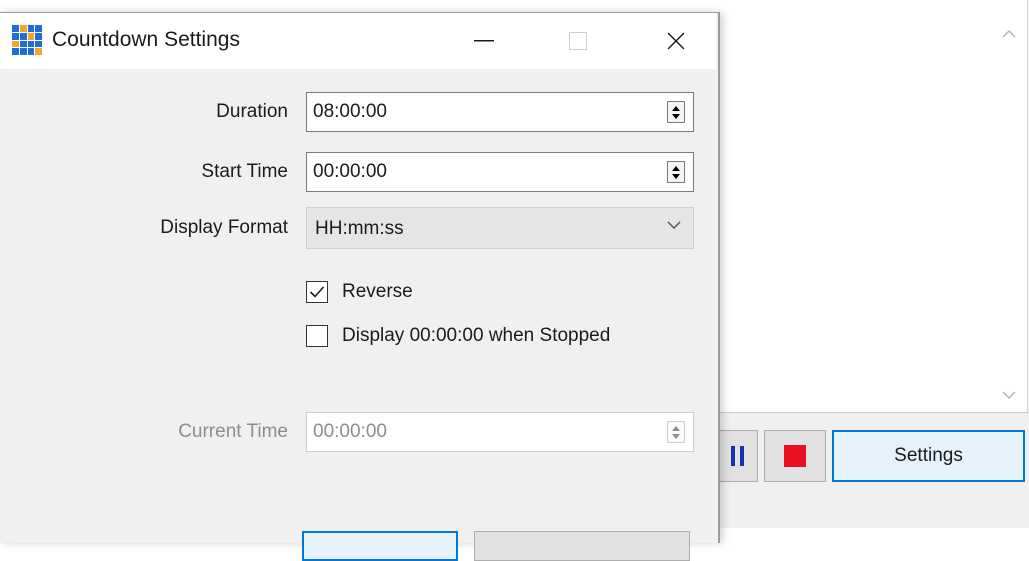 Image resolution: width=1029 pixels, height=561 pixels. Describe the element at coordinates (233, 431) in the screenshot. I see `current-time-label: Current Time` at that location.